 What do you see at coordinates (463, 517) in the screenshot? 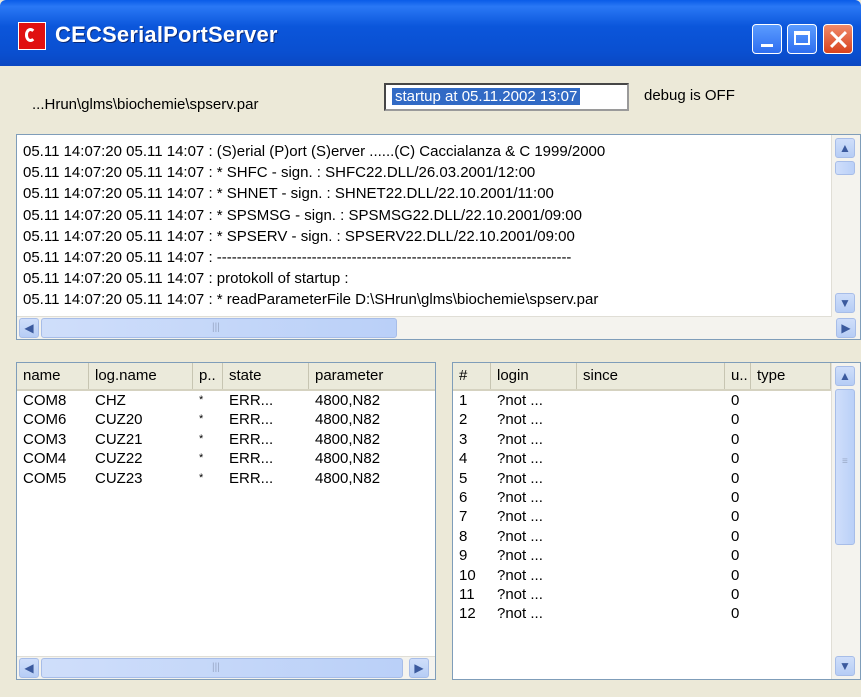
I see `table-cell: 7` at bounding box center [463, 517].